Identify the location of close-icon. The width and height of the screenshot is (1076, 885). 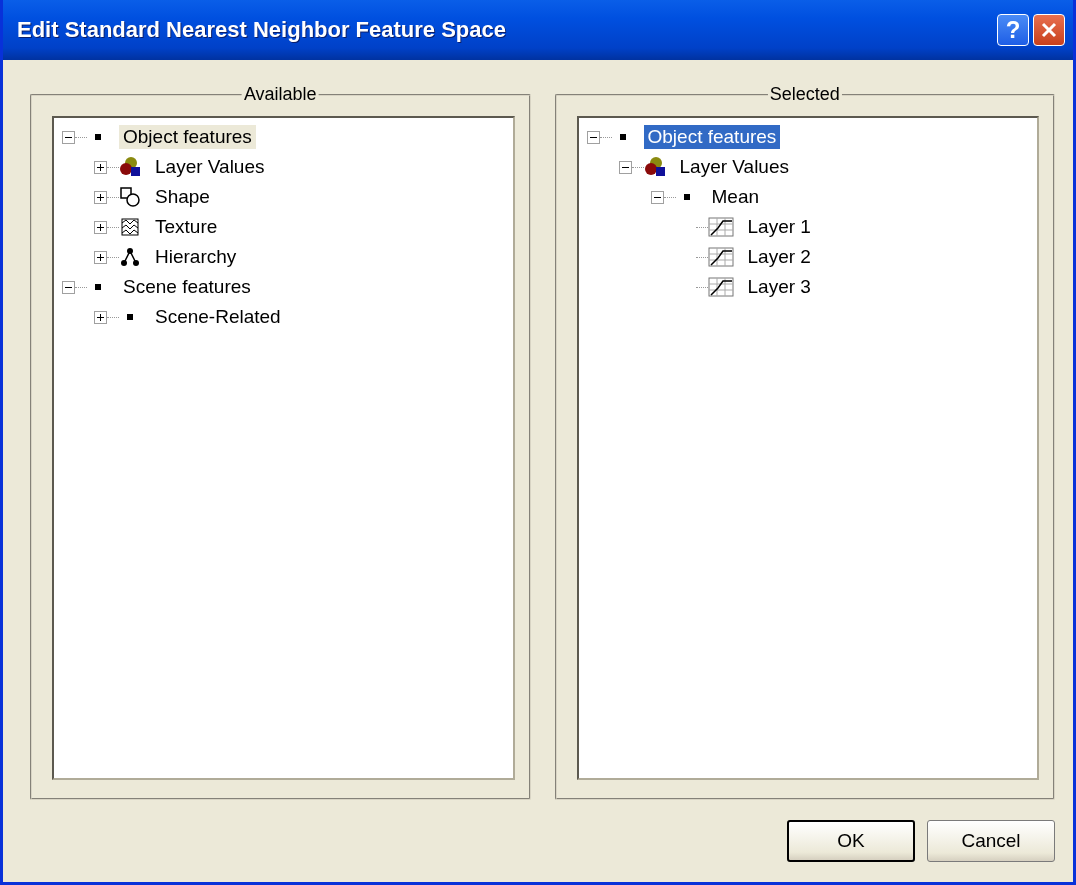
(1049, 30).